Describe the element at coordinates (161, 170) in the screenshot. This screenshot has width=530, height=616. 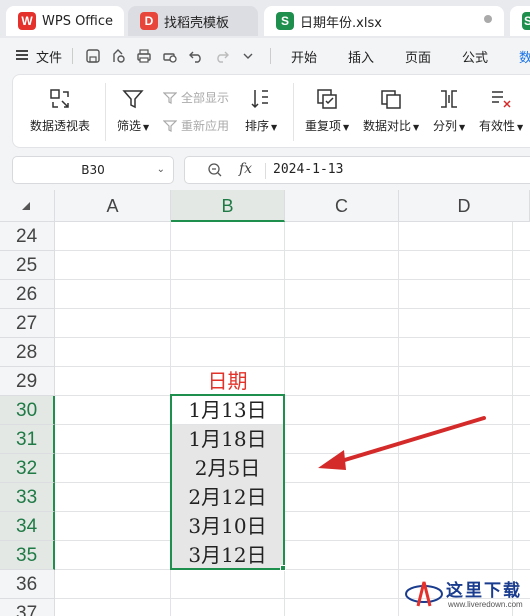
I see `chevron-down-icon: ⌄` at that location.